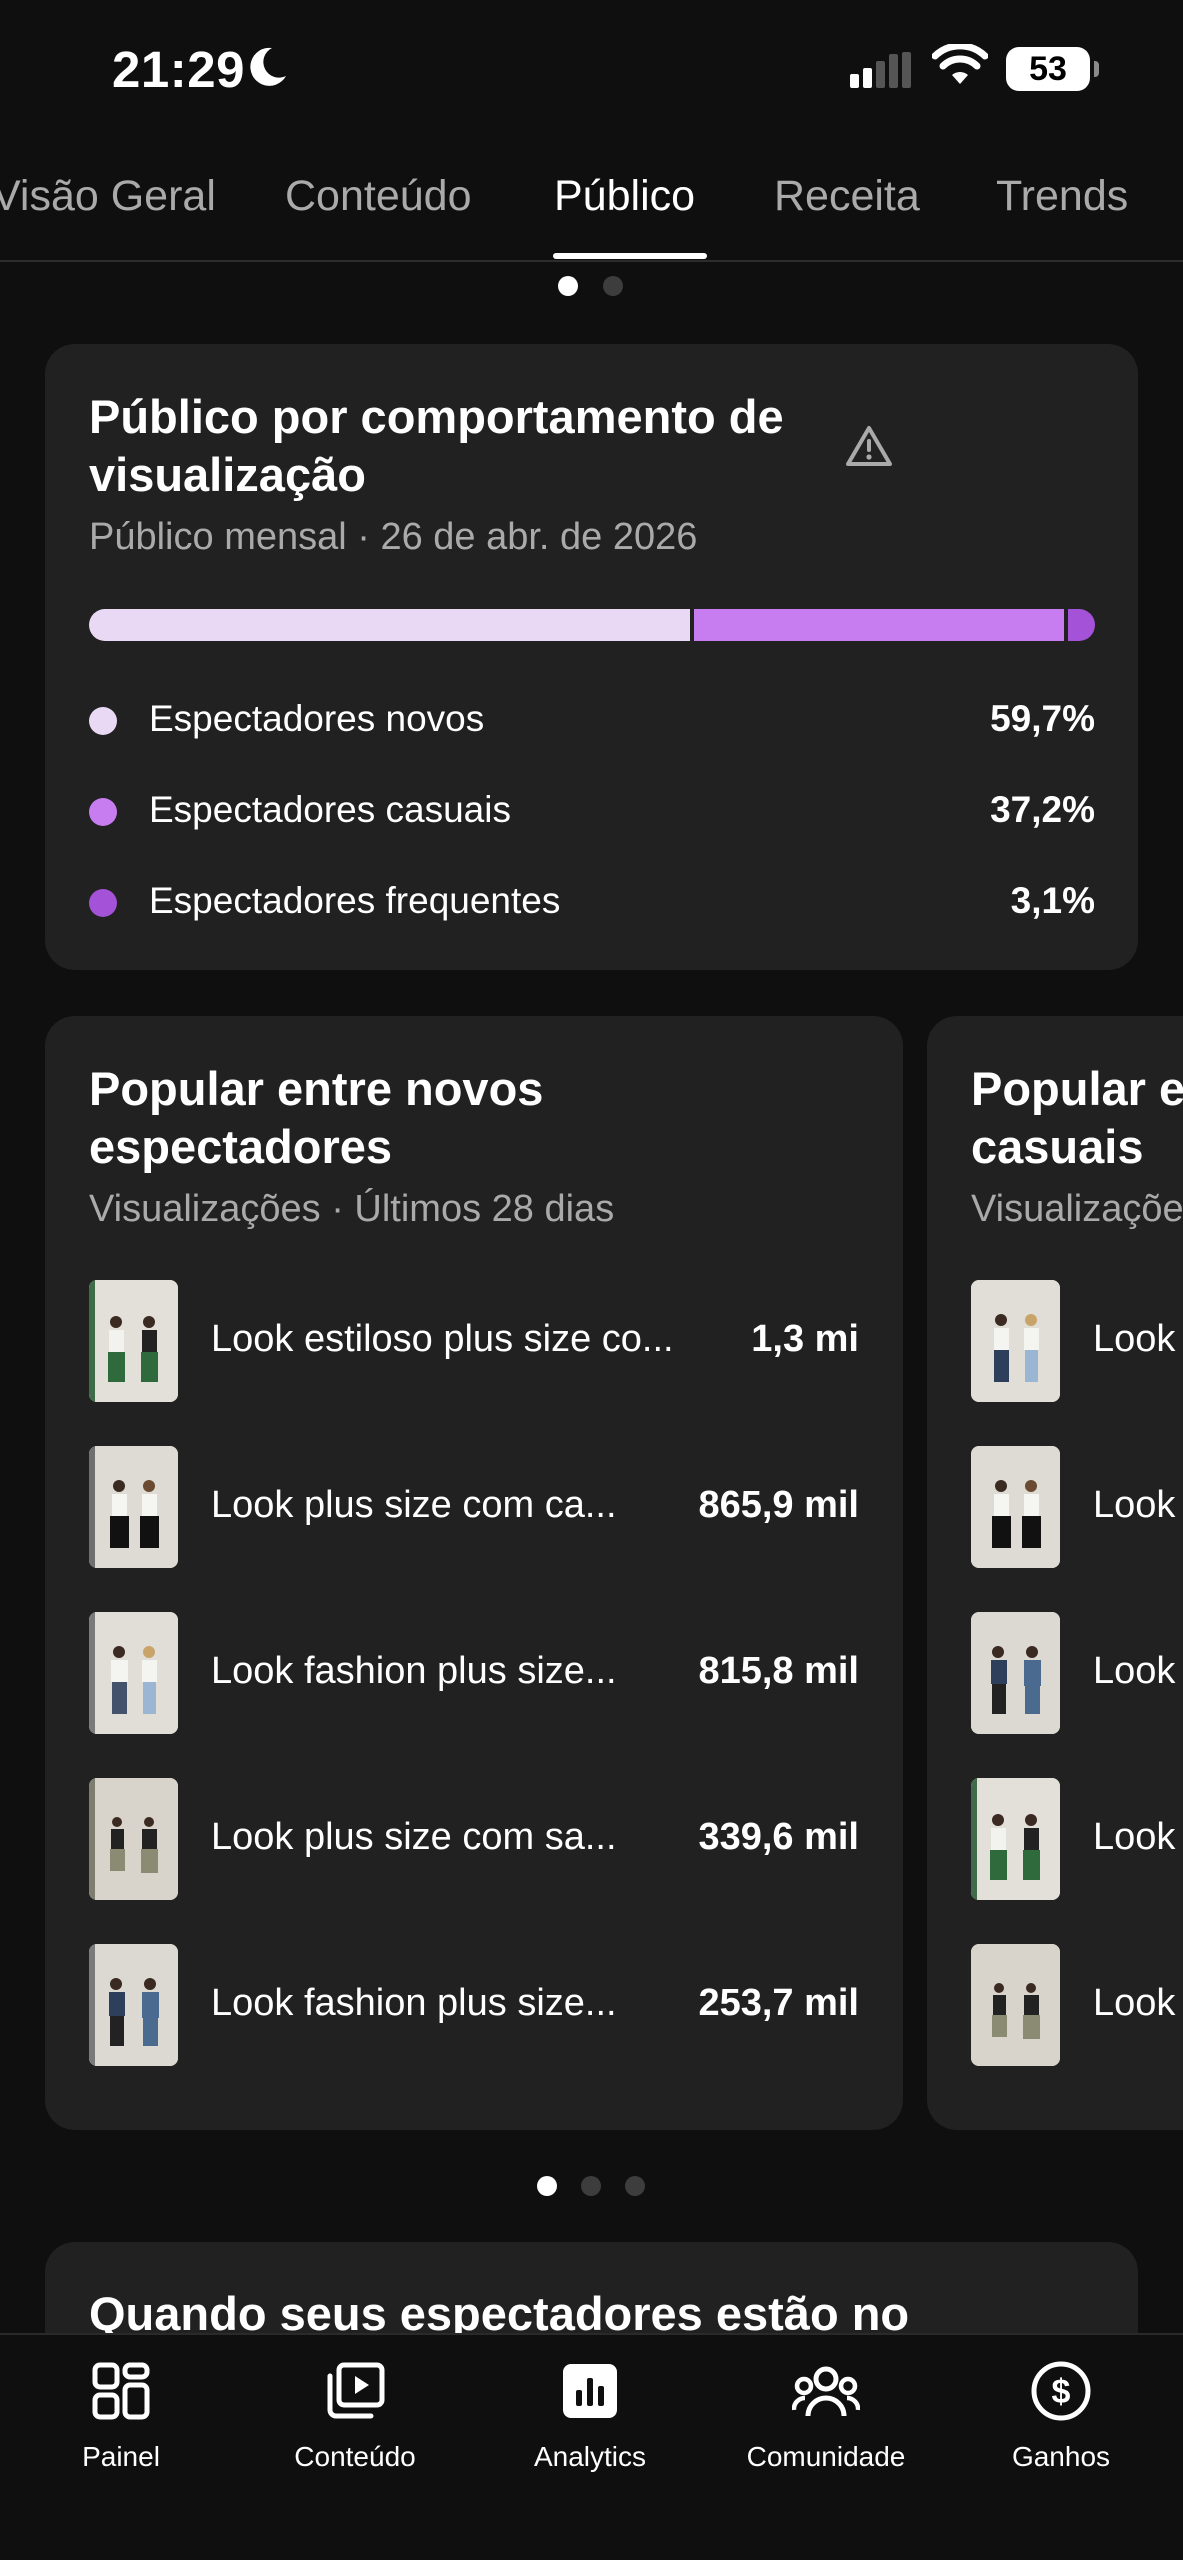 The height and width of the screenshot is (2560, 1183). I want to click on nav-painel: Painel, so click(121, 2413).